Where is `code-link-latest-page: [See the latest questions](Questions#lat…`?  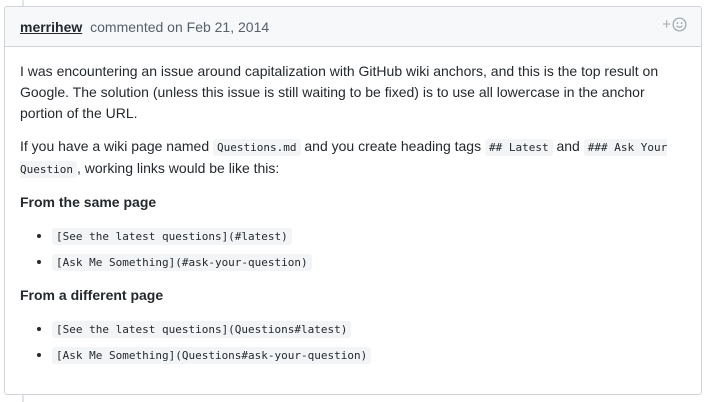 code-link-latest-page: [See the latest questions](Questions#lat… is located at coordinates (202, 329).